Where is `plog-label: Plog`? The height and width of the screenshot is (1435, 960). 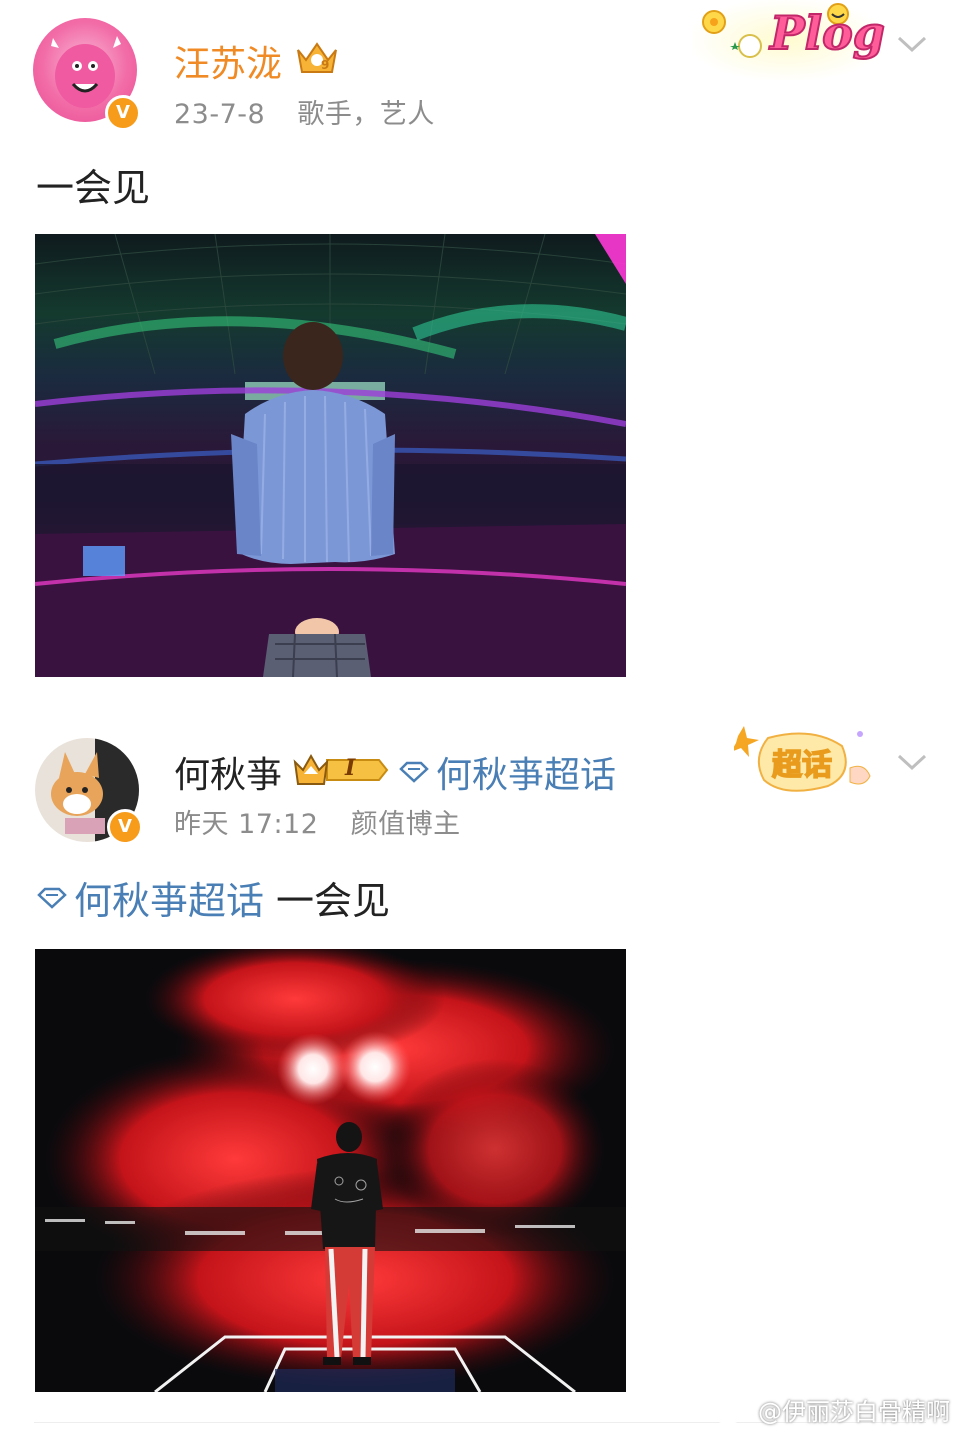
plog-label: Plog is located at coordinates (827, 33).